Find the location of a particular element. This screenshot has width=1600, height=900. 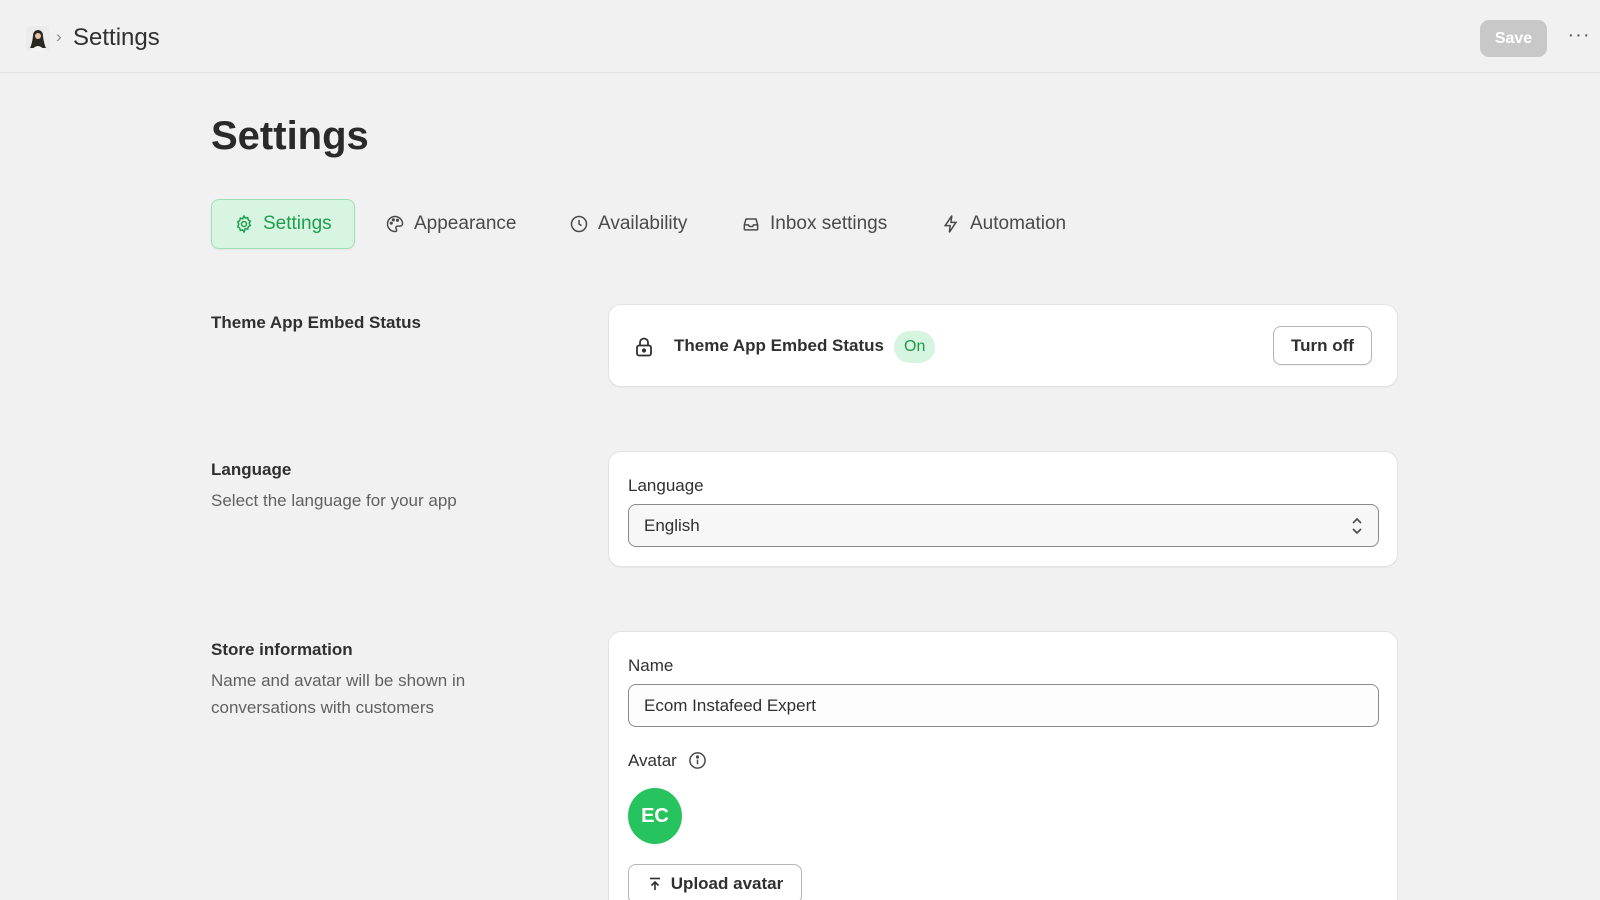

language-field-label: Language is located at coordinates (666, 485).